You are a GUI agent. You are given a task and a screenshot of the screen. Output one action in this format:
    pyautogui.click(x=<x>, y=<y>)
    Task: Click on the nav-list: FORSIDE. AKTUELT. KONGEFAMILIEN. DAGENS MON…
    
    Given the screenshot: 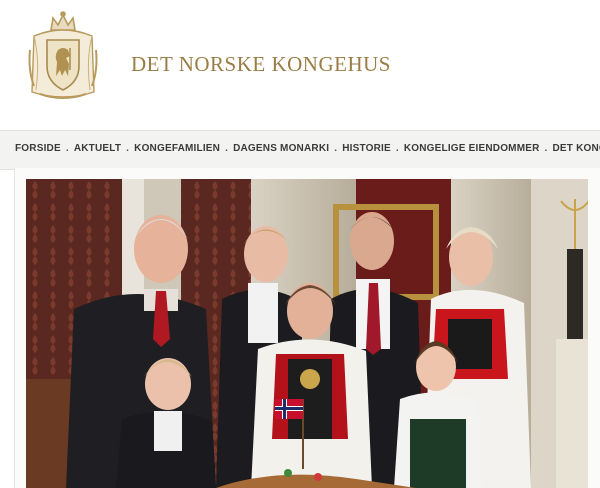 What is the action you would take?
    pyautogui.click(x=307, y=148)
    